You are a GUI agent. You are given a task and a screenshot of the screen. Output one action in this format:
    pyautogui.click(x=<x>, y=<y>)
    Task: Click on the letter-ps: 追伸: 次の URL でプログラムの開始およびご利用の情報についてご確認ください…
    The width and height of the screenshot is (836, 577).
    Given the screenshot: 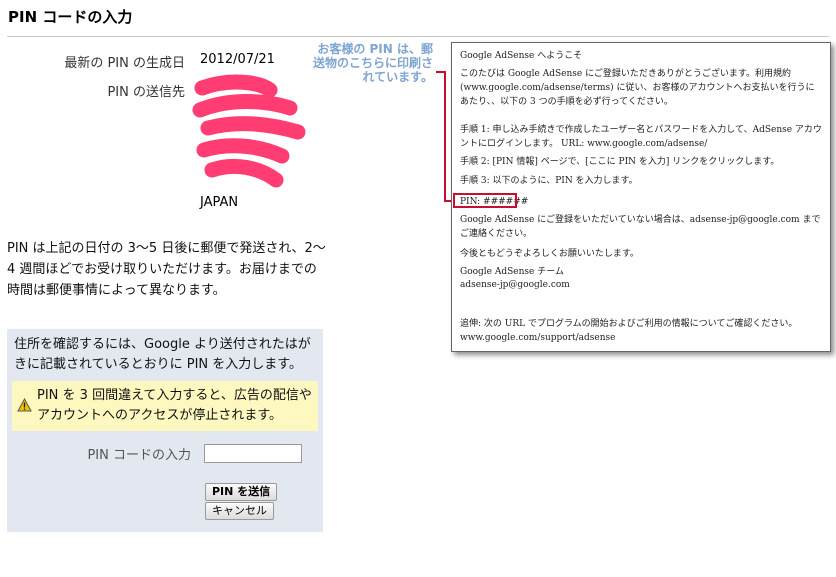 What is the action you would take?
    pyautogui.click(x=629, y=331)
    